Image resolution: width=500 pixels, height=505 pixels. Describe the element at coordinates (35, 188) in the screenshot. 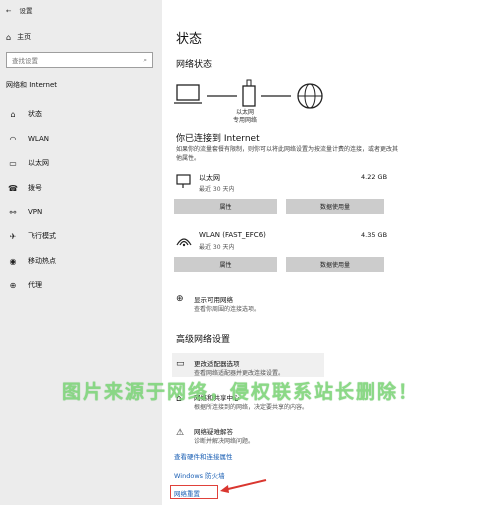

I see `sidebar-item-label: 拨号` at that location.